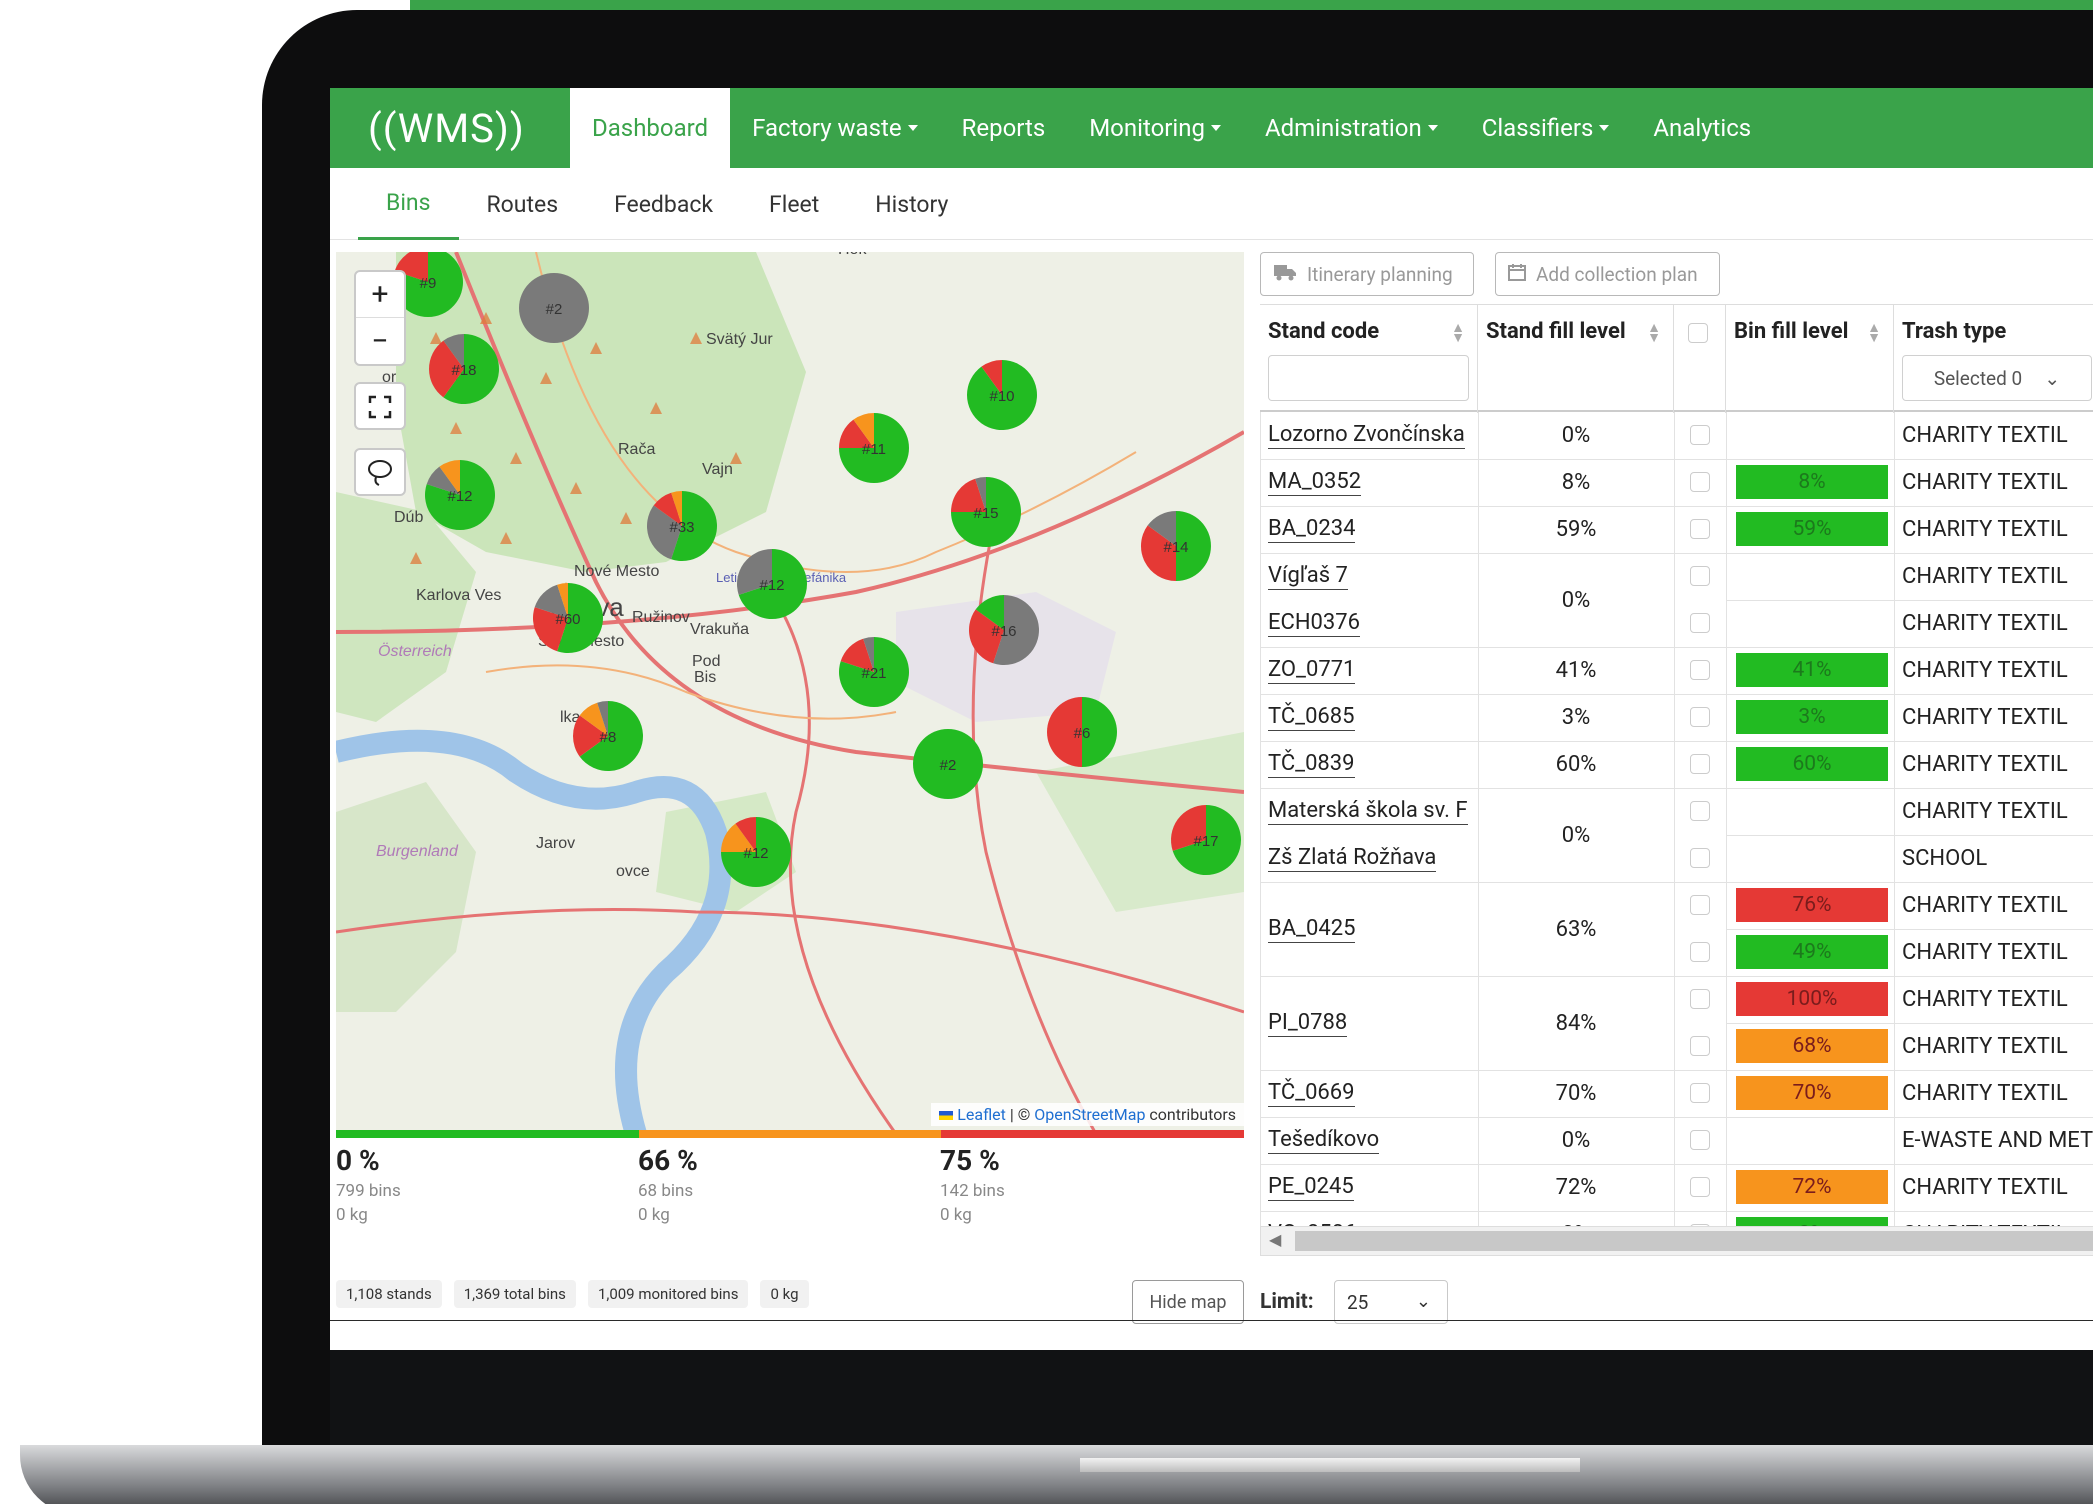 This screenshot has height=1504, width=2093. Describe the element at coordinates (1676, 1187) in the screenshot. I see `table-row: PE_0245 72% 72% CHARITY TEXTIL` at that location.